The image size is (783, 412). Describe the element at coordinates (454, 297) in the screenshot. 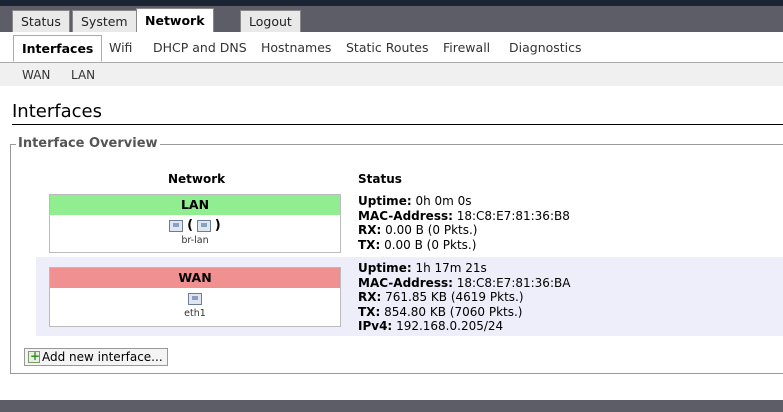

I see `rx-value: 761.85 KB (4619 Pkts.)` at that location.